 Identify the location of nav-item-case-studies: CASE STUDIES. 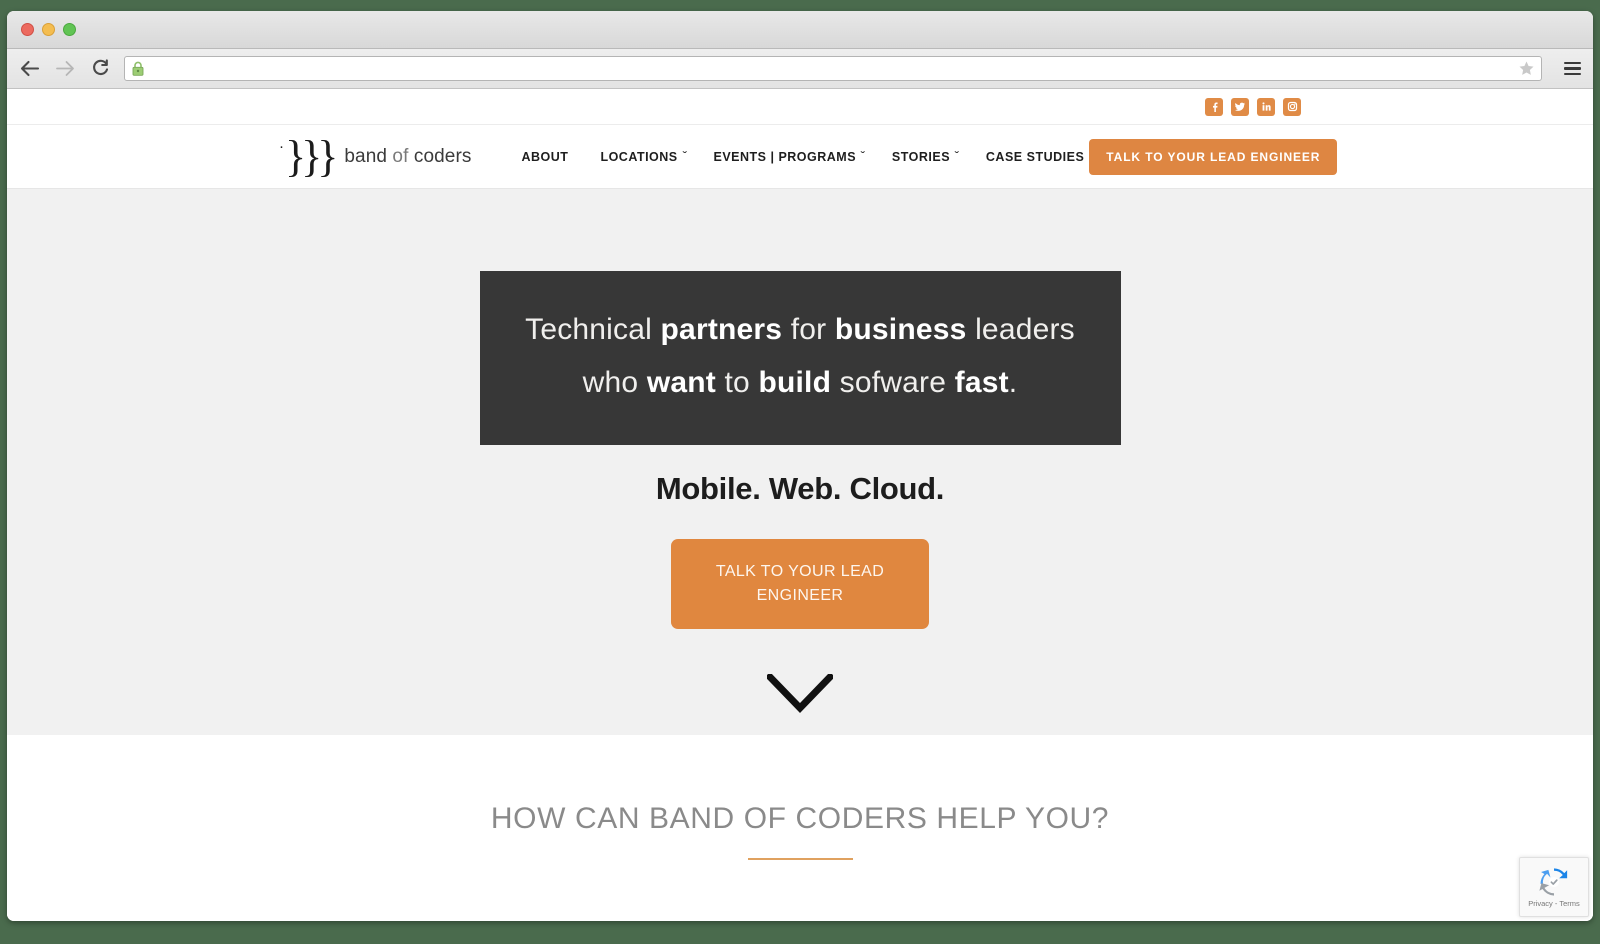
(1037, 157).